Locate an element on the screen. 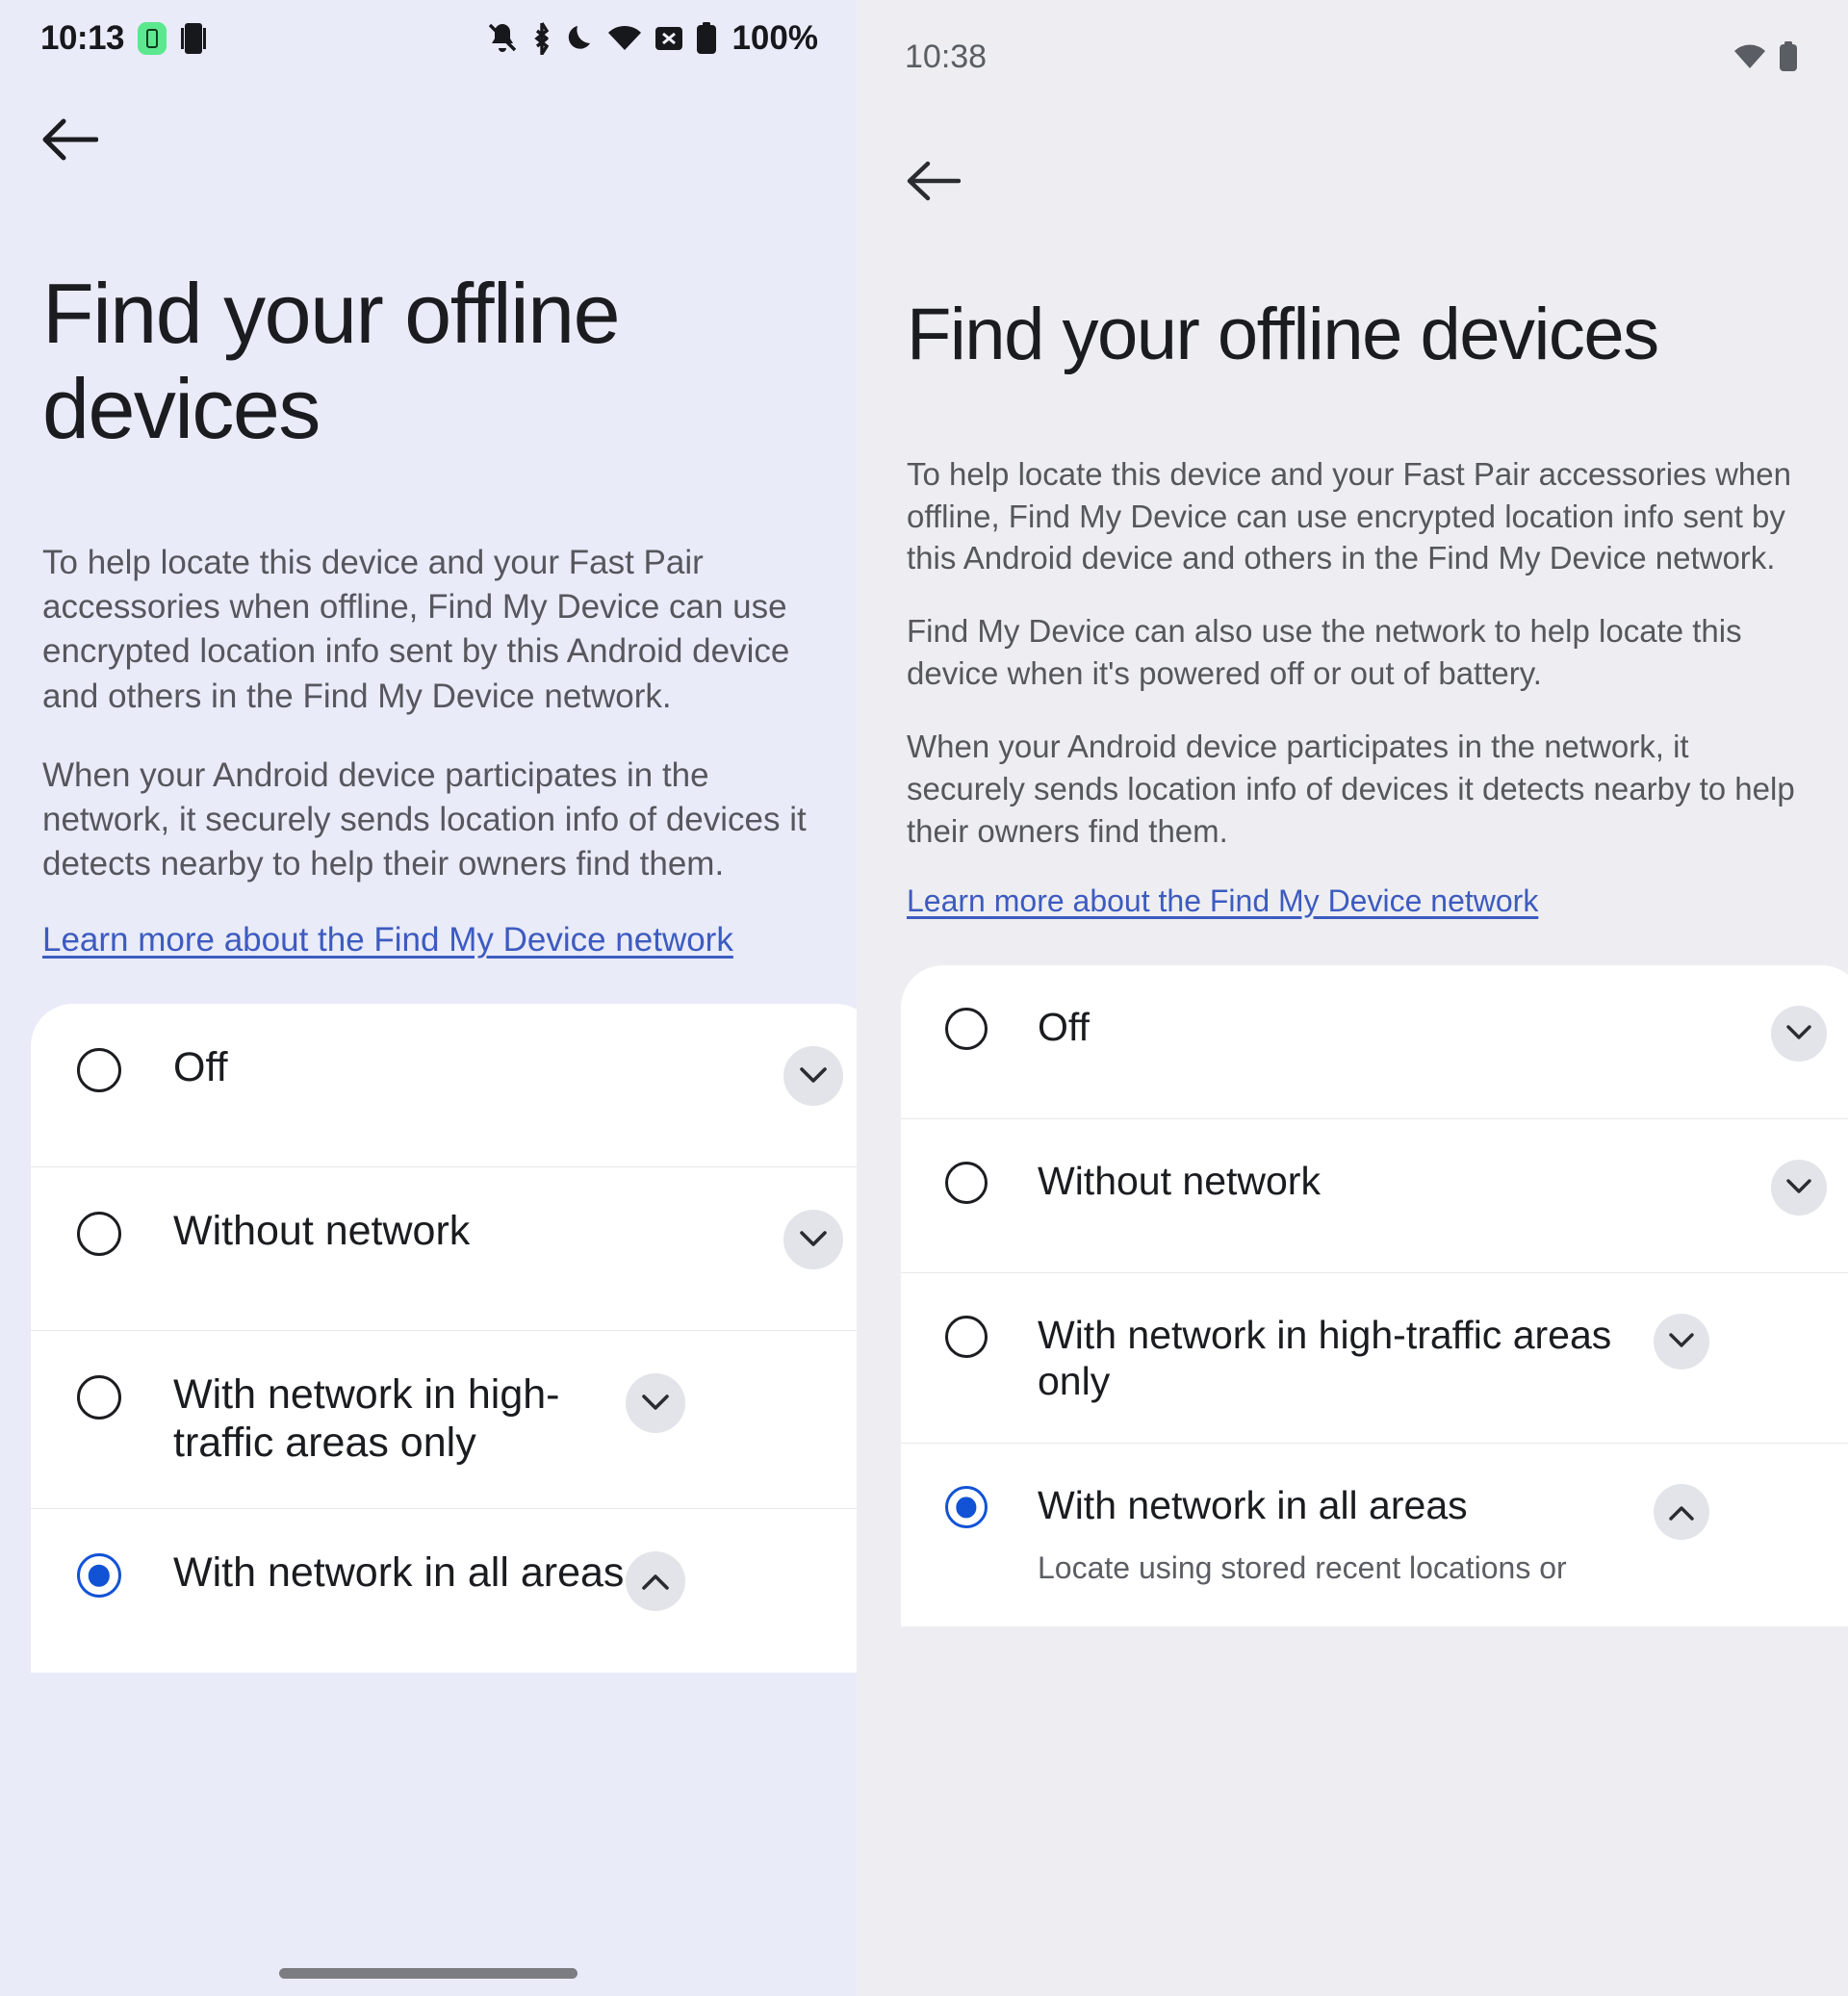  left-status-bar-left-group: 10:13 is located at coordinates (123, 38).